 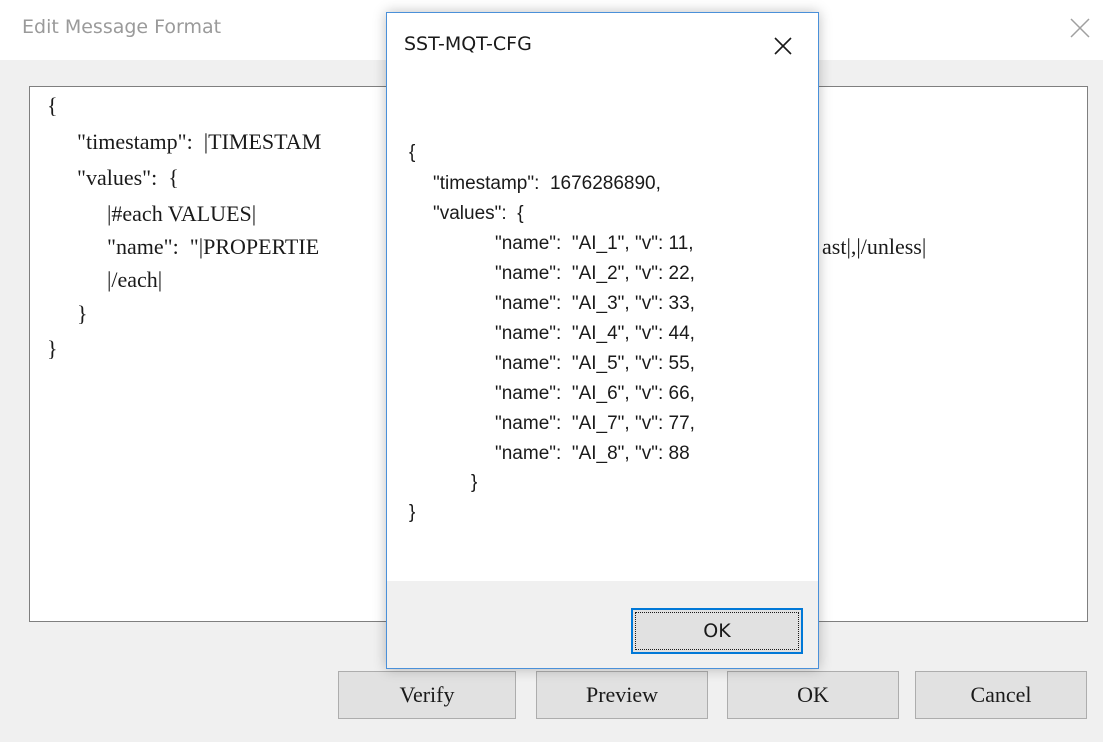 I want to click on dialog-title: Edit Message Format, so click(x=122, y=27).